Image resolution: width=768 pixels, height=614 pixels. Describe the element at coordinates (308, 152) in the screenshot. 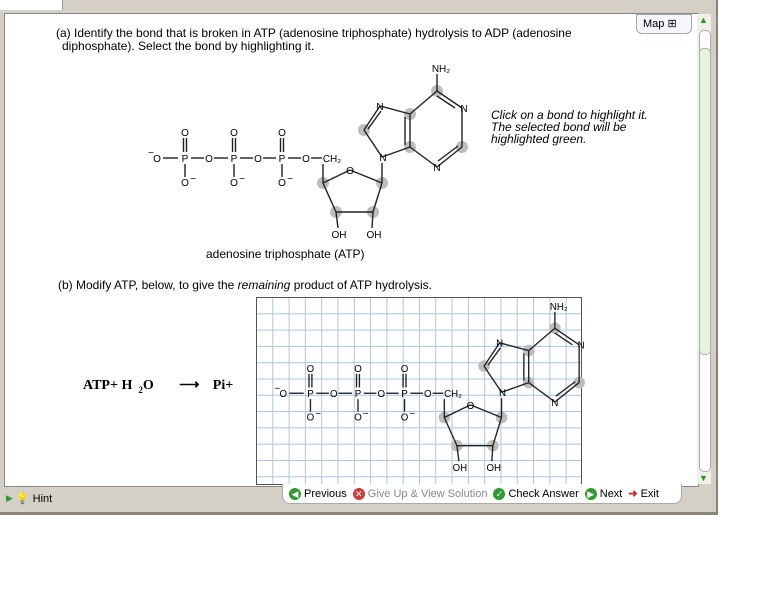

I see `atp-molecule-a: O P O P O P O CH₂OO −OO −OO −−OOH OHNNNNNH₂` at that location.